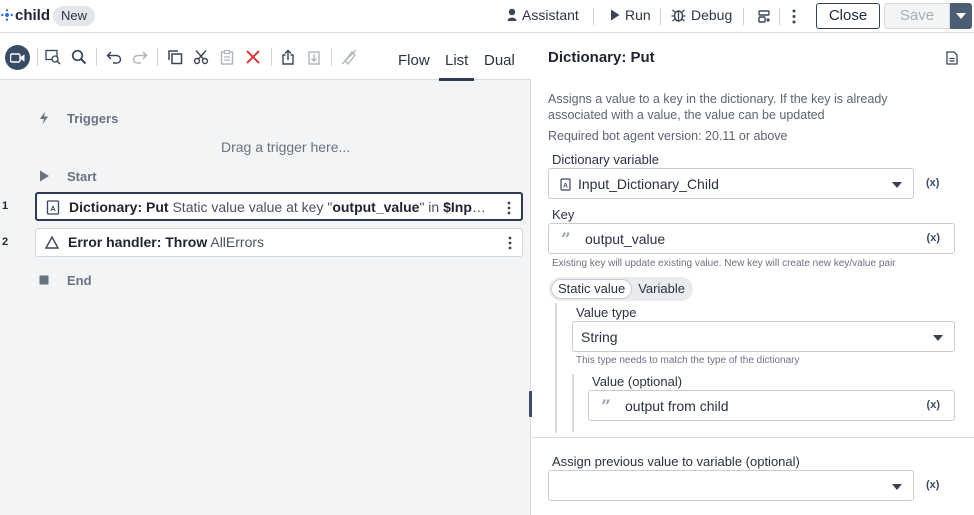 This screenshot has height=515, width=974. What do you see at coordinates (606, 312) in the screenshot?
I see `value-type-label: Value type` at bounding box center [606, 312].